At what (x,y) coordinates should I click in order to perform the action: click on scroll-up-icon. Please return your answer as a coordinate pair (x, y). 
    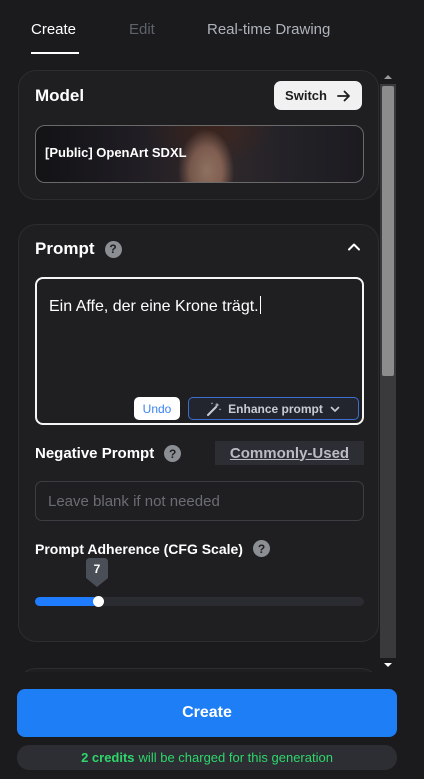
    Looking at the image, I should click on (388, 77).